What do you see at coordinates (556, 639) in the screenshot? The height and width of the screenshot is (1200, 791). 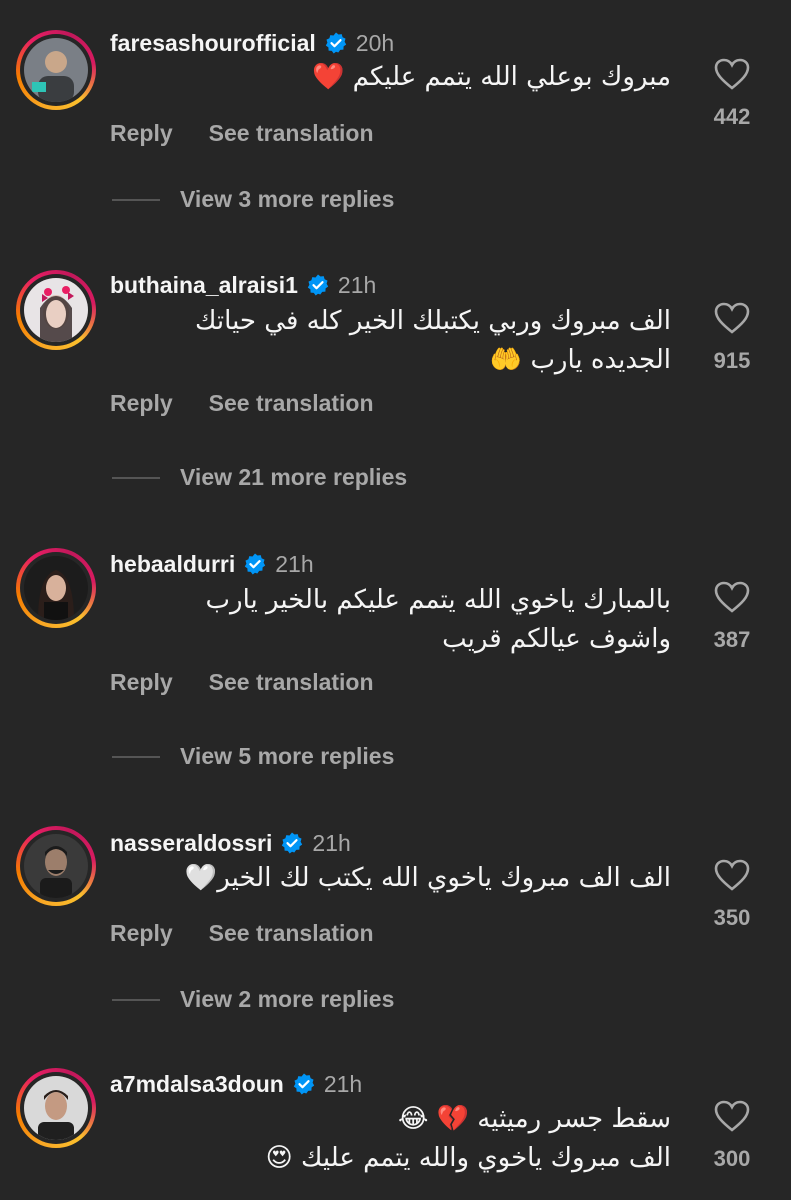 I see `comment-line: واشوف عيالكم قريب` at bounding box center [556, 639].